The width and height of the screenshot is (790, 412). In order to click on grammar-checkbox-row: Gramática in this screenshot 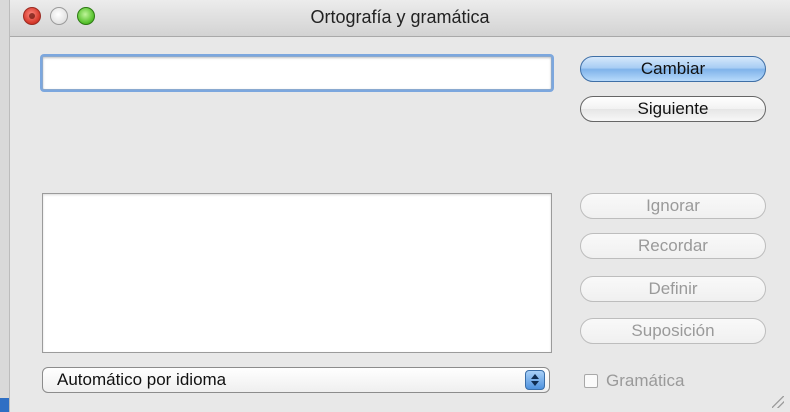, I will do `click(634, 381)`.